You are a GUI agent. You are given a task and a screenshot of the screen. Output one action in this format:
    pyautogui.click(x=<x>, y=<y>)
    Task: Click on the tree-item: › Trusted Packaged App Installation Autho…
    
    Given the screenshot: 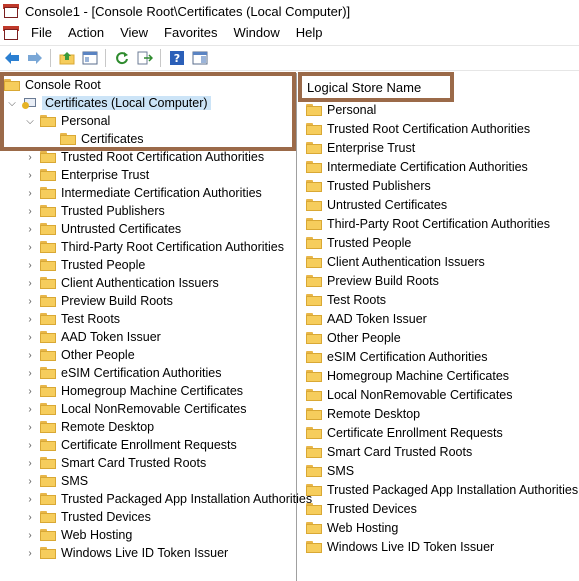 What is the action you would take?
    pyautogui.click(x=168, y=499)
    